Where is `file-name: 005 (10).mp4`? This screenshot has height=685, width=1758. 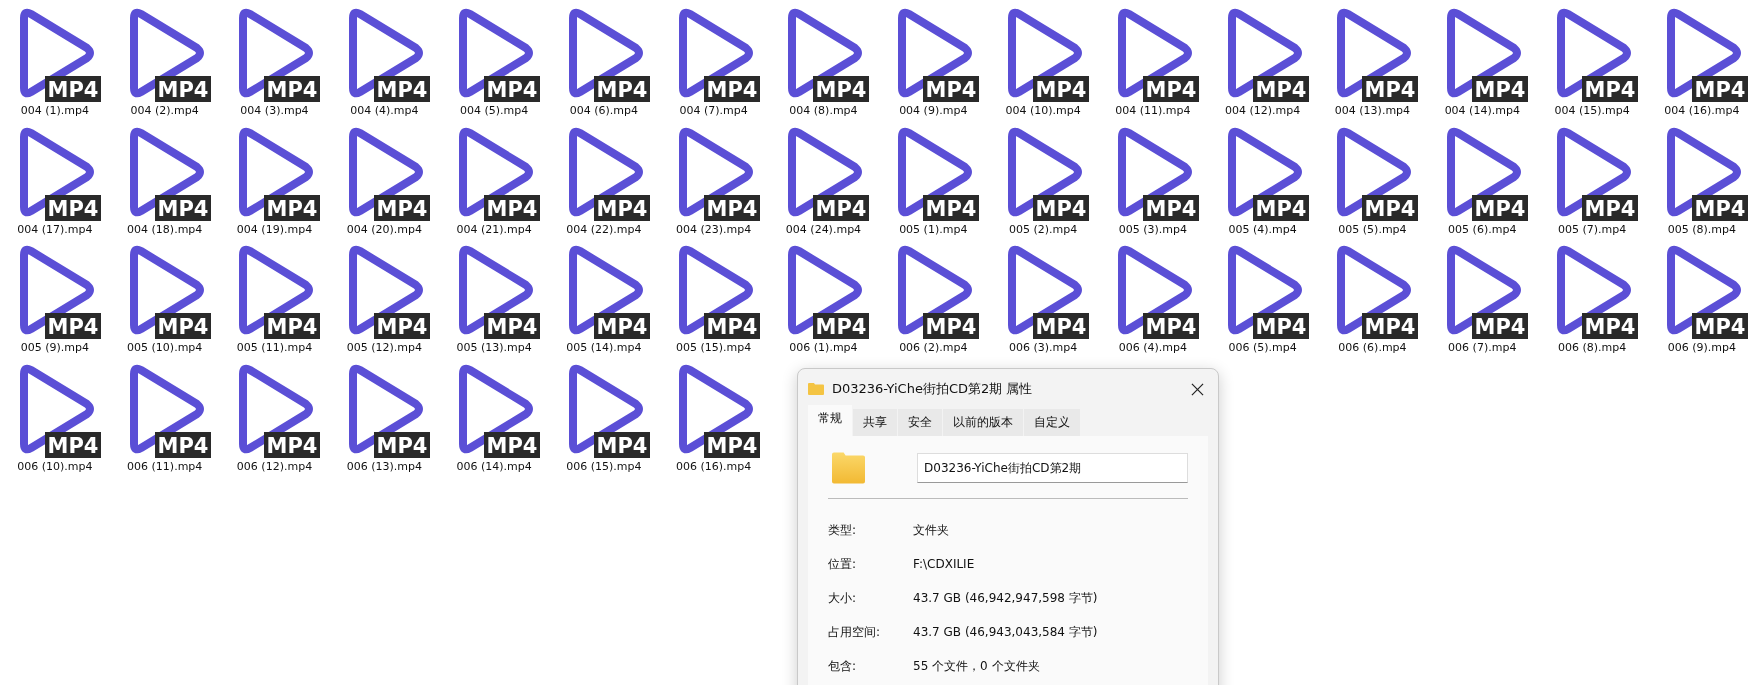
file-name: 005 (10).mp4 is located at coordinates (165, 348).